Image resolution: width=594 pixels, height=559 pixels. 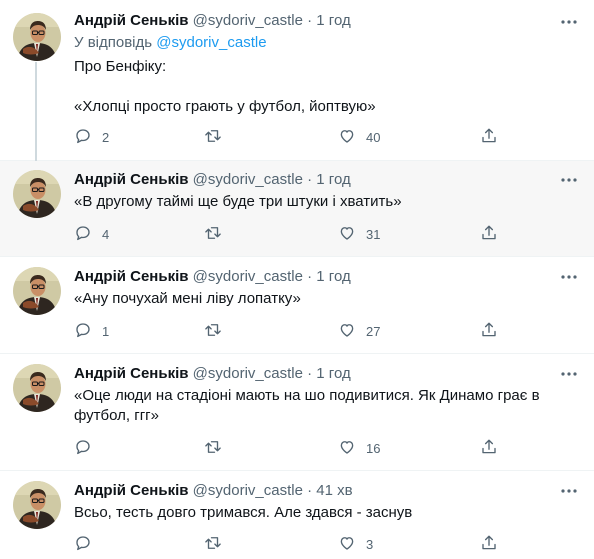 What do you see at coordinates (289, 137) in the screenshot?
I see `tweet-actions: 2 40` at bounding box center [289, 137].